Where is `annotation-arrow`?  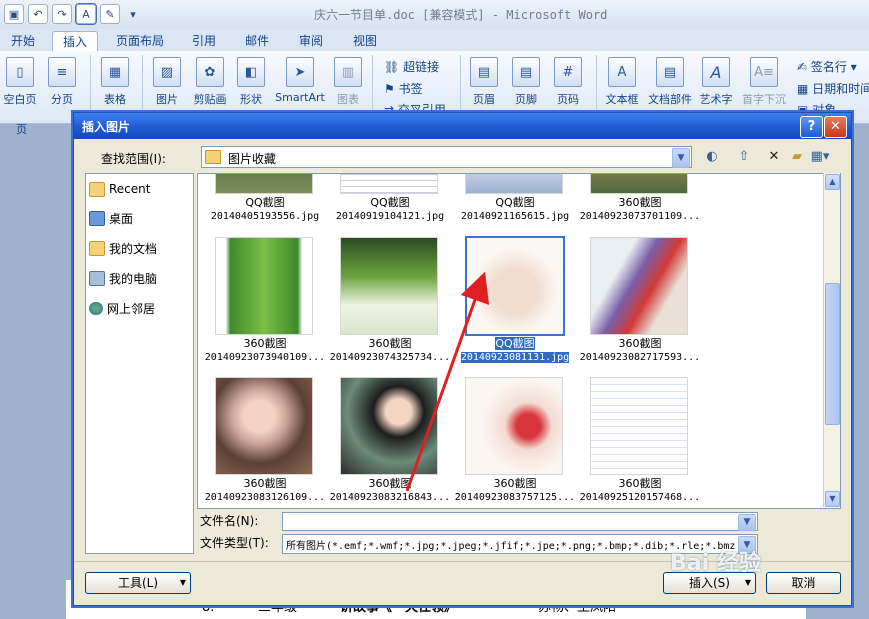
annotation-arrow is located at coordinates (447, 381).